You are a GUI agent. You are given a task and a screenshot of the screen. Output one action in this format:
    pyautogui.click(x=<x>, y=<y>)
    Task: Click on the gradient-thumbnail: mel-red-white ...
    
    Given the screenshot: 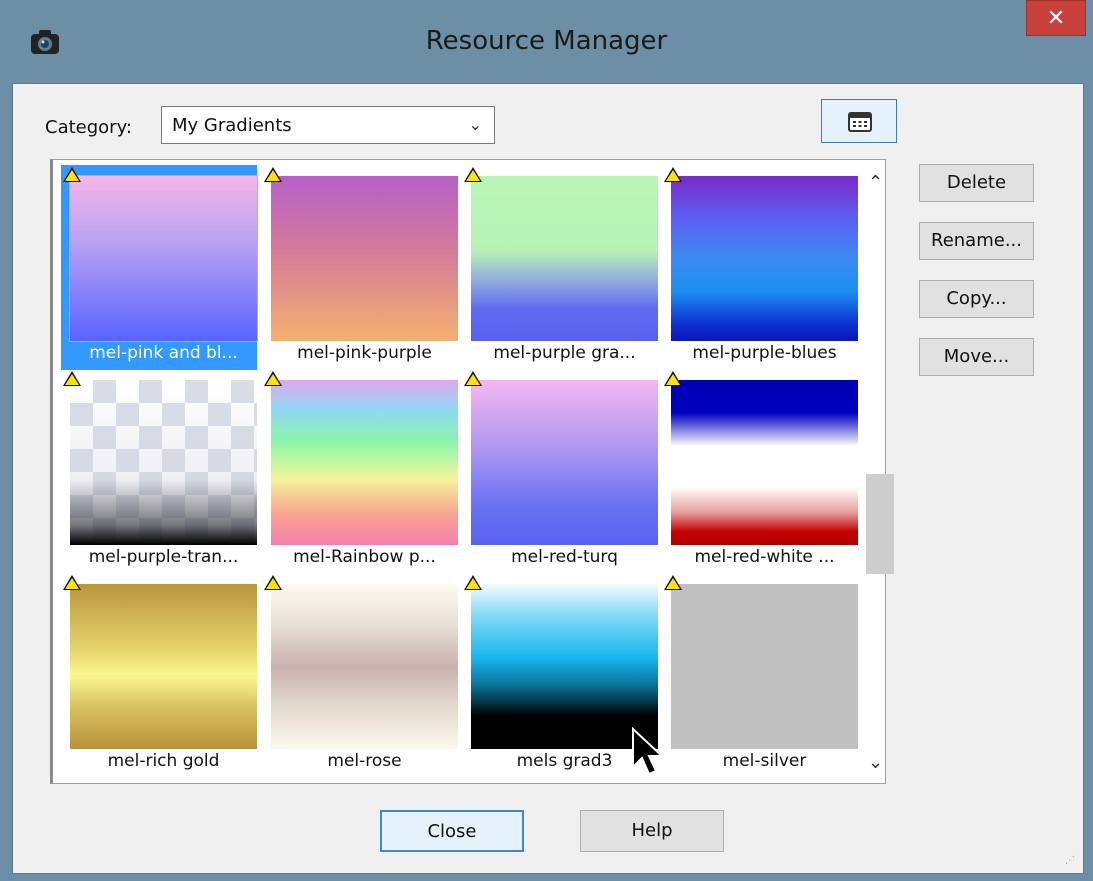 What is the action you would take?
    pyautogui.click(x=760, y=471)
    